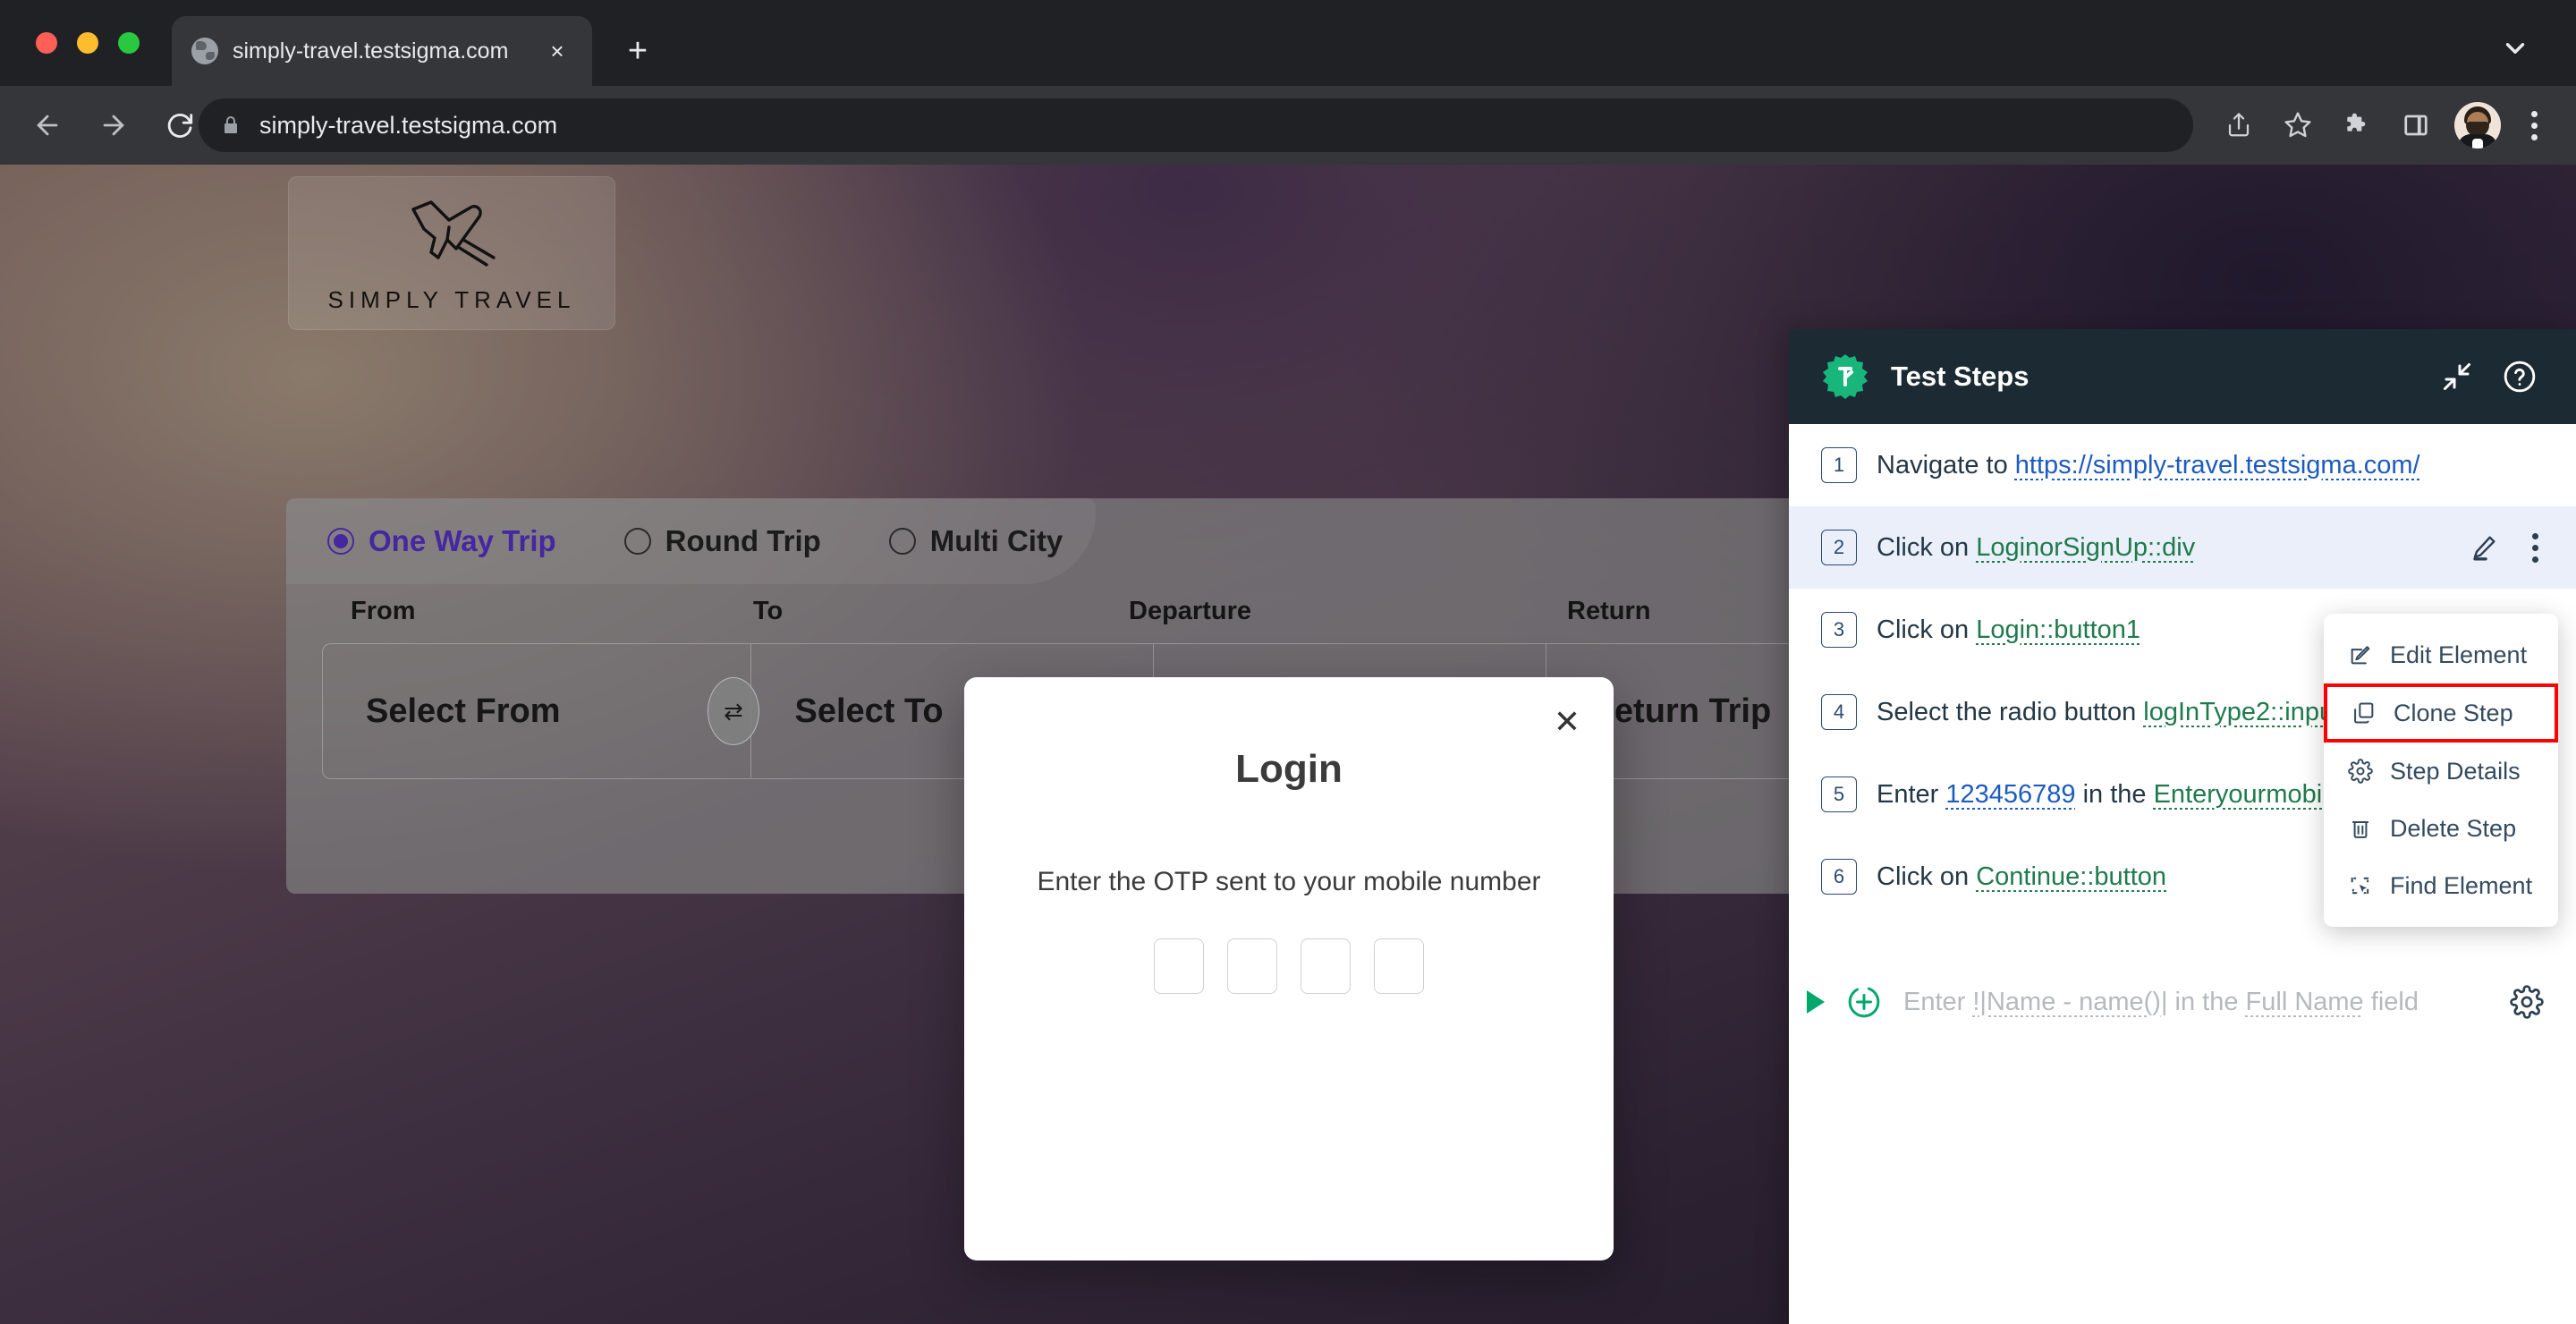 Image resolution: width=2576 pixels, height=1324 pixels. I want to click on menu-item-clone-step: Clone Step, so click(2441, 713).